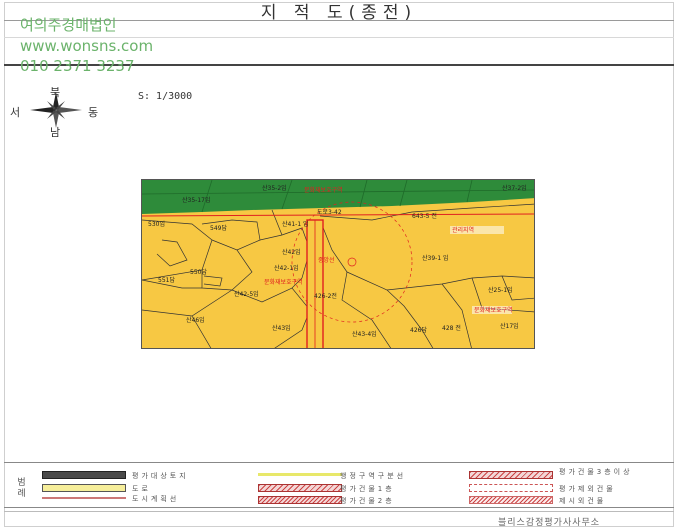 The image size is (678, 530). Describe the element at coordinates (300, 500) in the screenshot. I see `legend-swatch-floor2` at that location.